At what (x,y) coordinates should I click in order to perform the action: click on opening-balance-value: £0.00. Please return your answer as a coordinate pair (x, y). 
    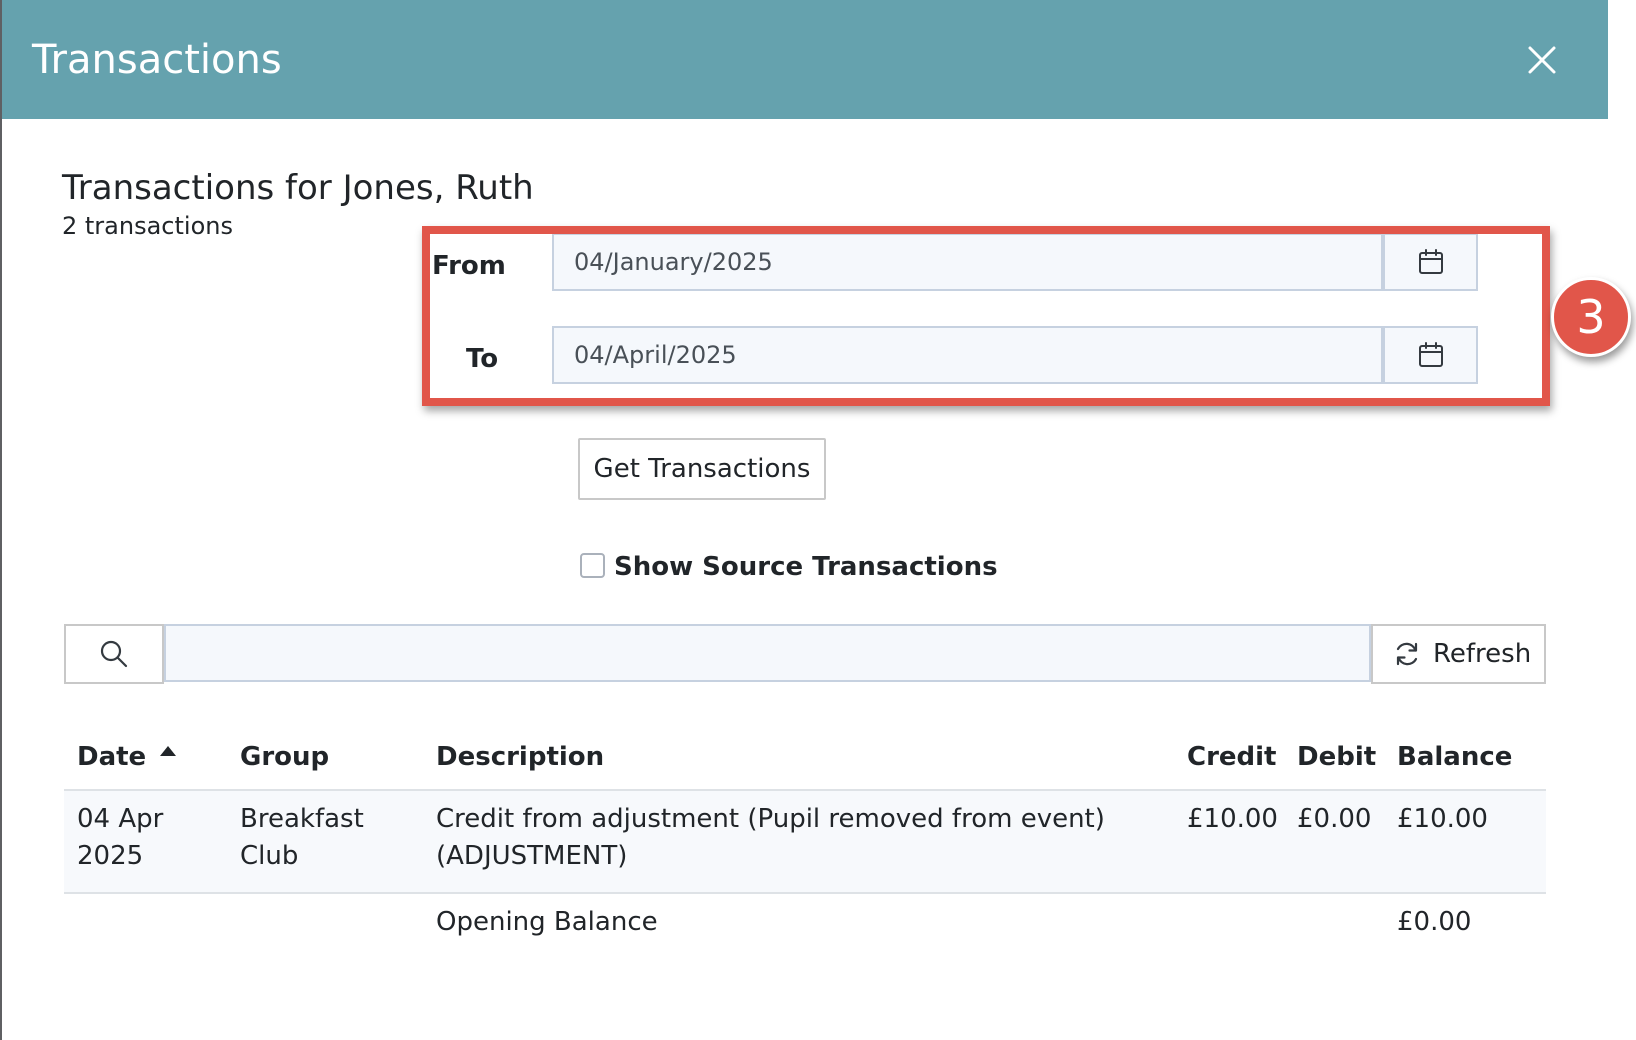
    Looking at the image, I should click on (1434, 922).